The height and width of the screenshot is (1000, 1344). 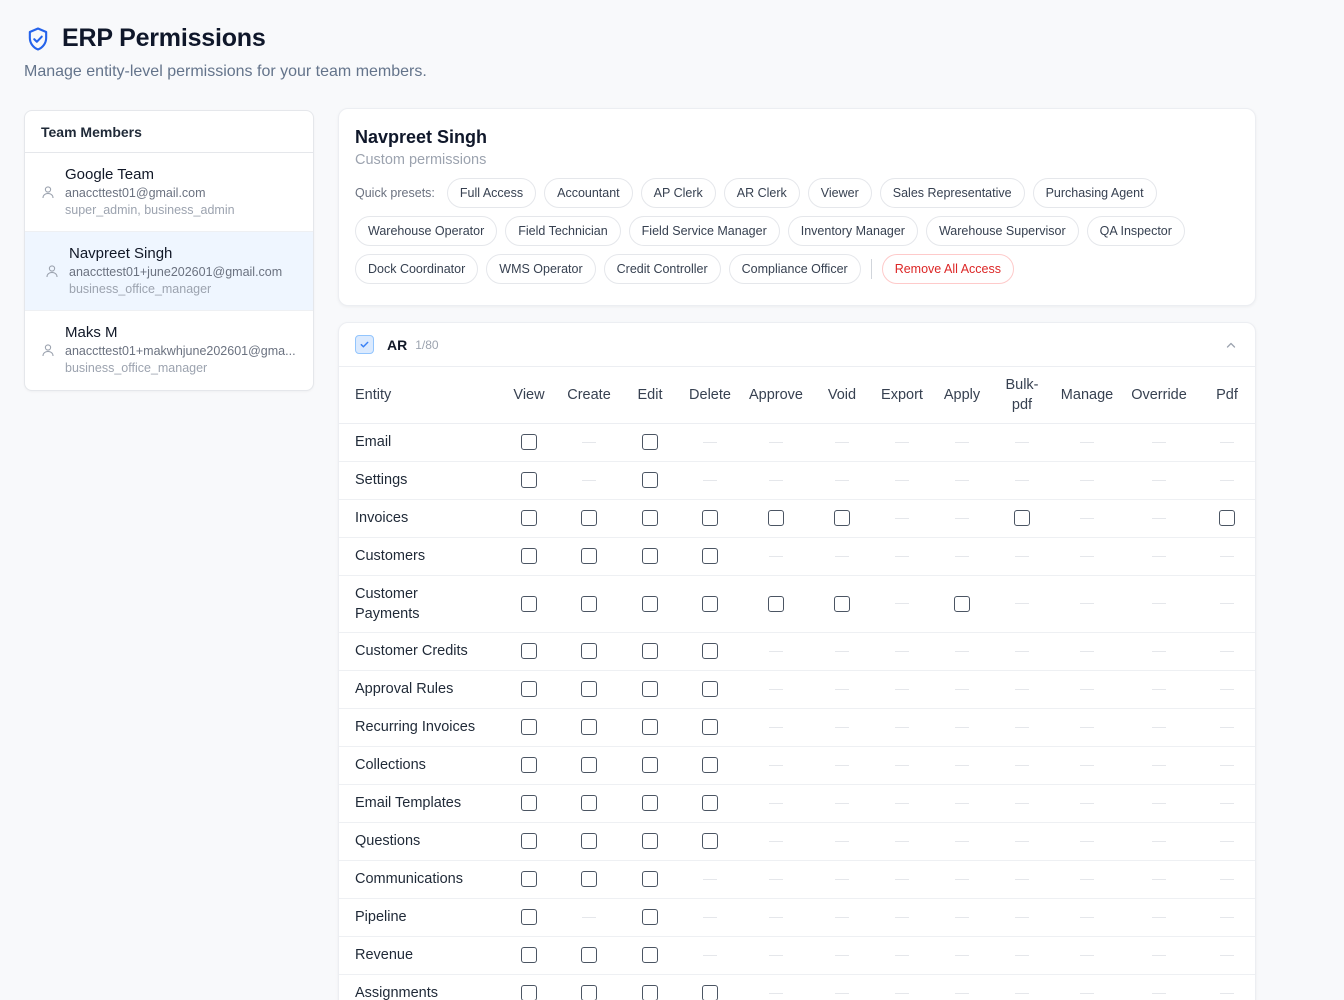 I want to click on chevron-up-icon, so click(x=1231, y=345).